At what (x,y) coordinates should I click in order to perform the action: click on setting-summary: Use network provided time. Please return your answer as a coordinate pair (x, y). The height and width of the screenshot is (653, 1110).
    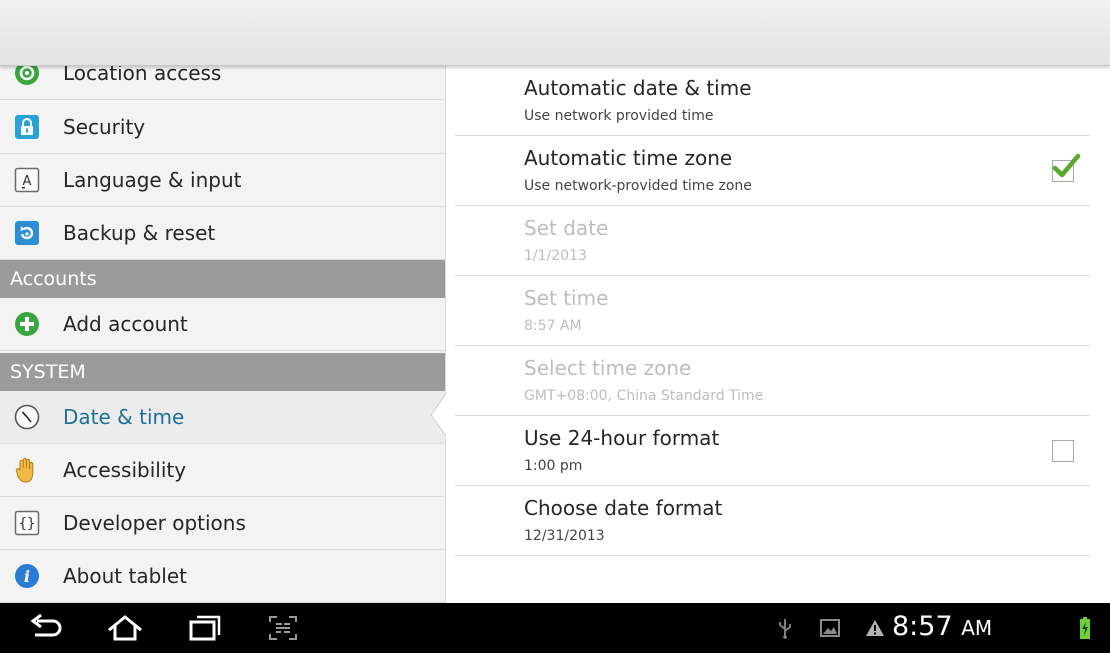
    Looking at the image, I should click on (619, 116).